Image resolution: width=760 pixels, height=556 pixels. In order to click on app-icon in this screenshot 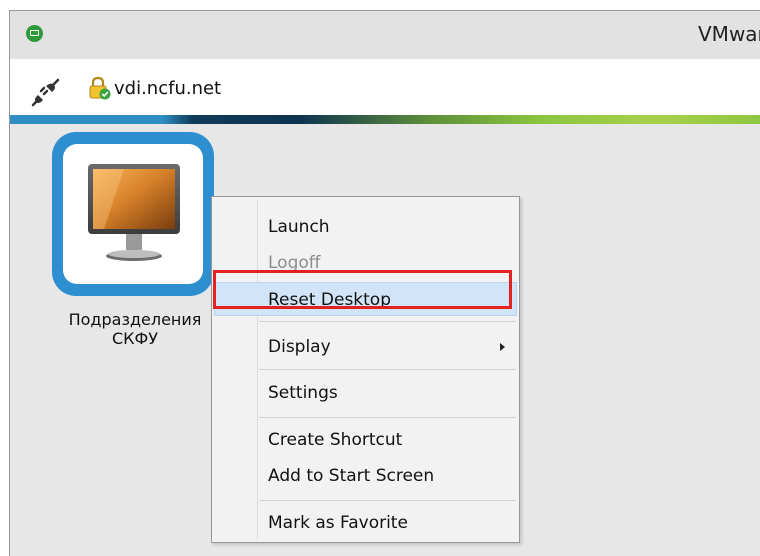, I will do `click(34, 33)`.